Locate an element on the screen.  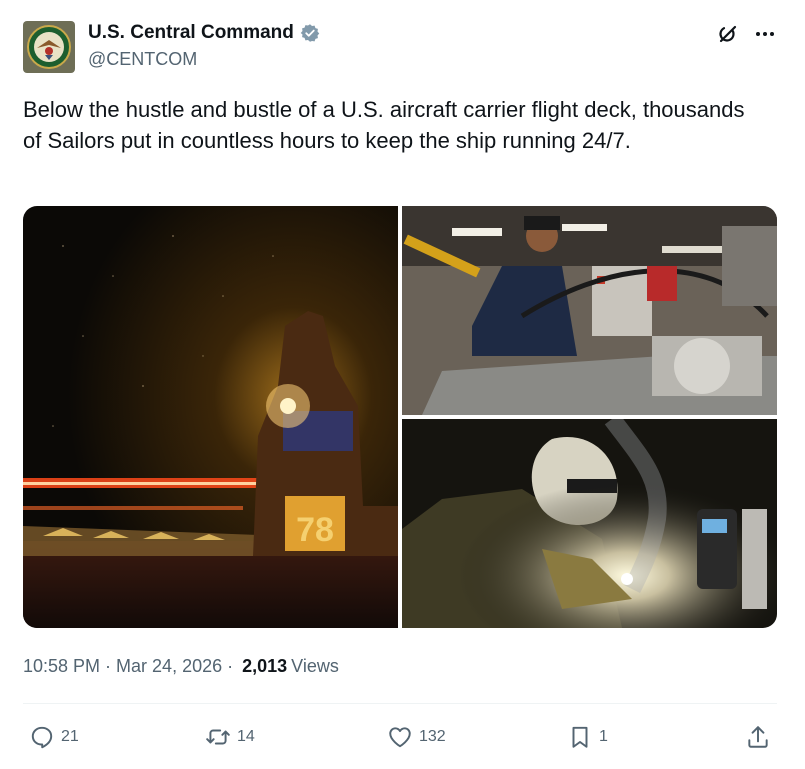
svg-text: 78 is located at coordinates (315, 530).